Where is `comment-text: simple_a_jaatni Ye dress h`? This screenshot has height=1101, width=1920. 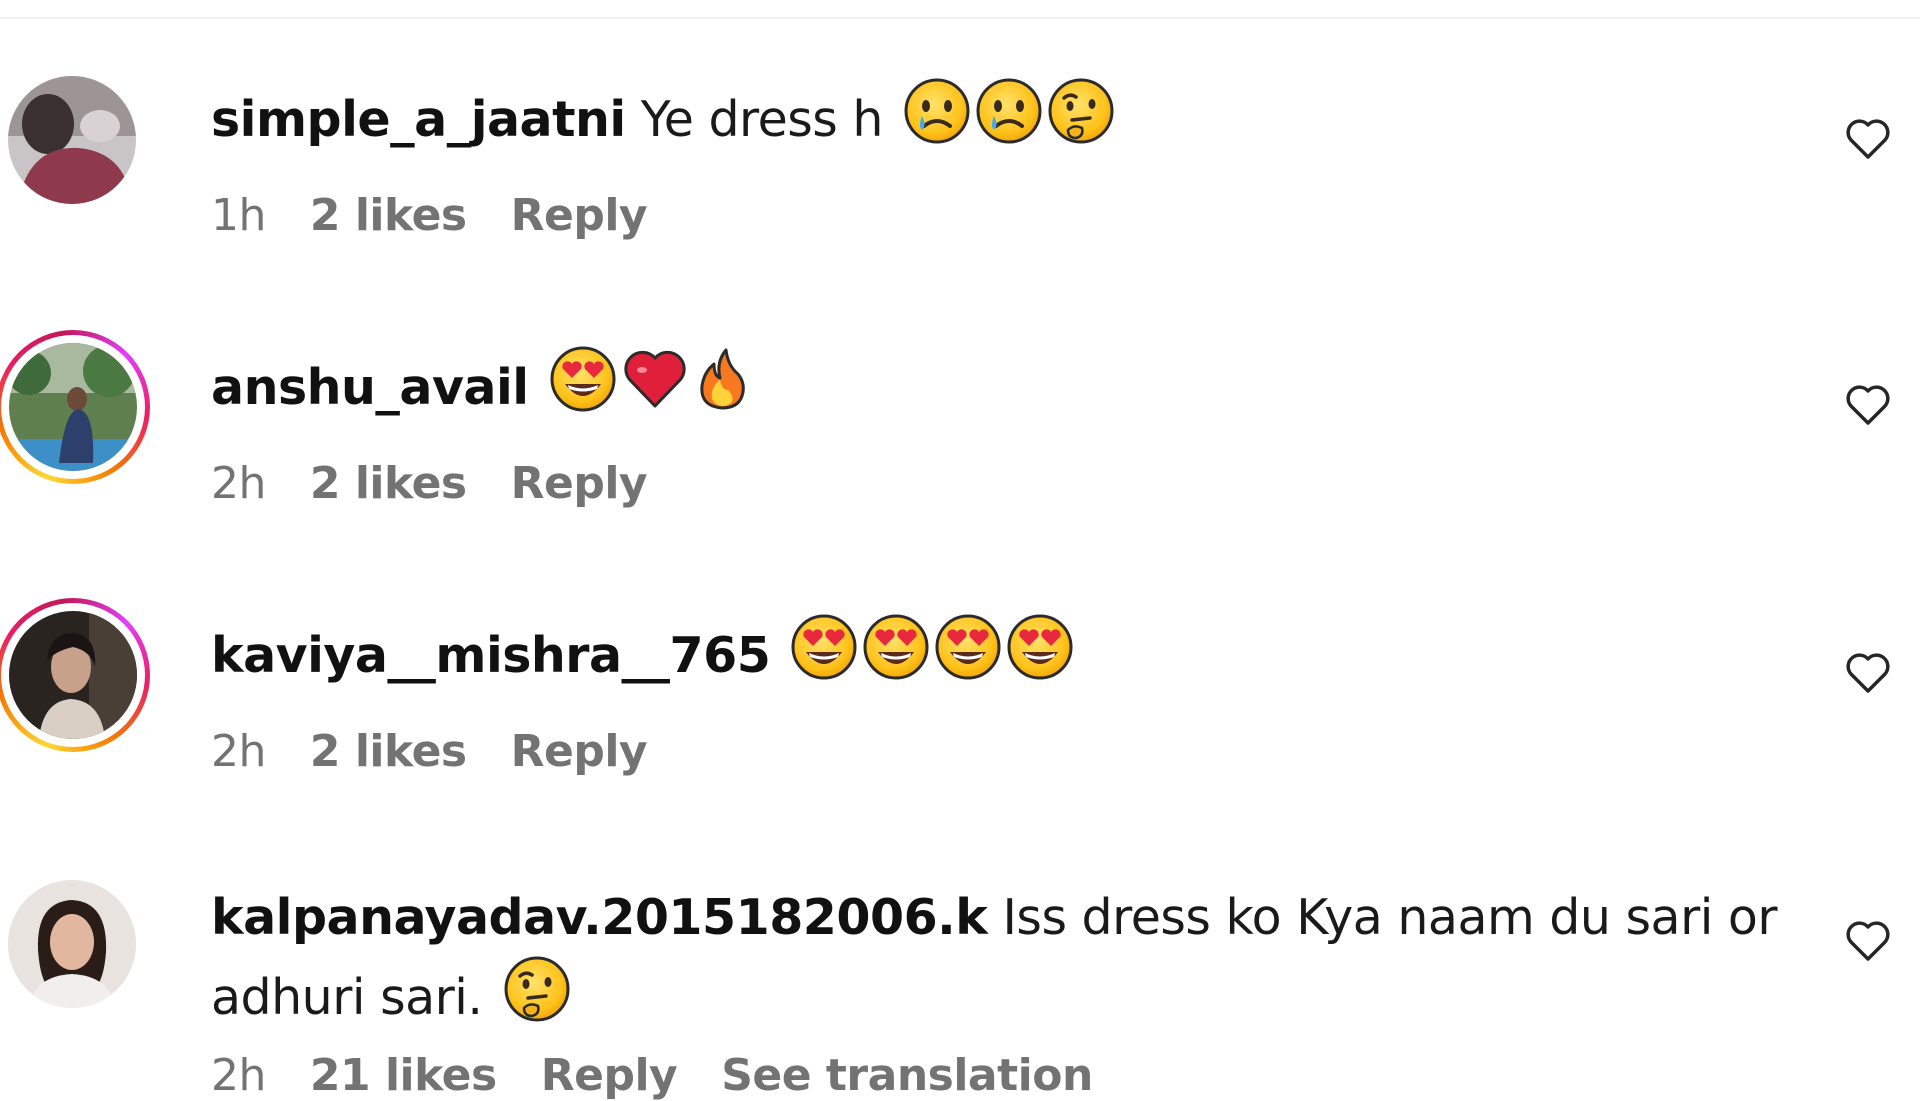 comment-text: simple_a_jaatni Ye dress h is located at coordinates (662, 118).